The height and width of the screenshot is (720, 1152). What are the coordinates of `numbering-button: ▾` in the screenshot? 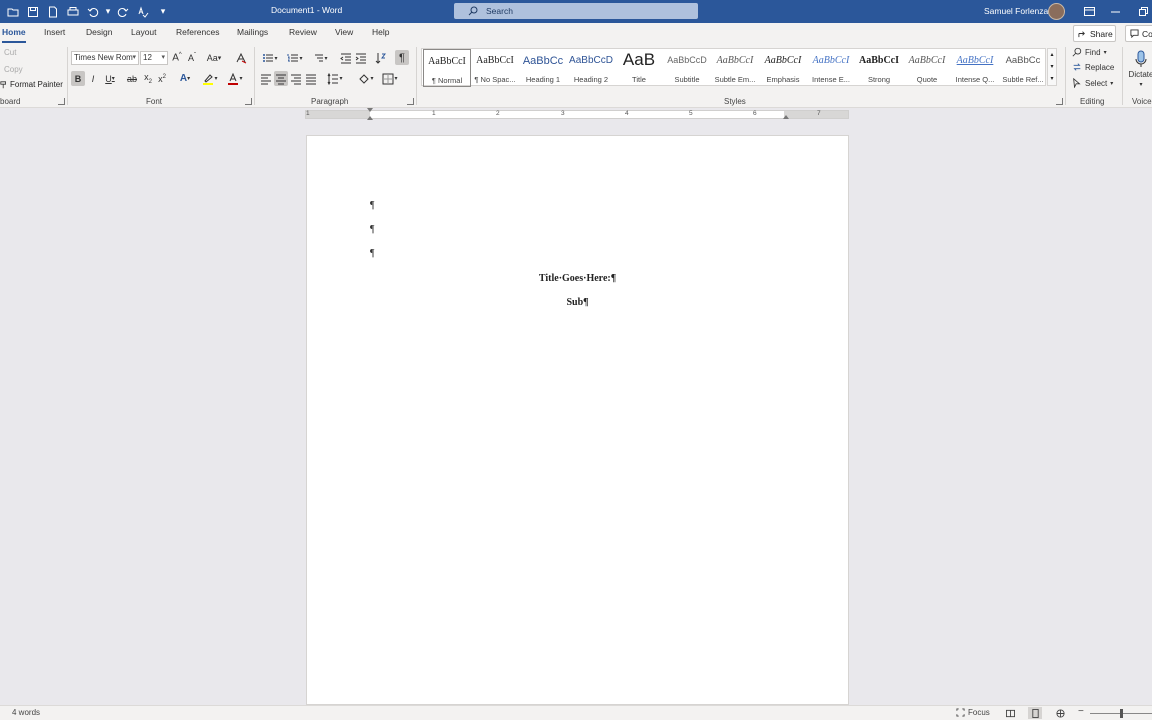 It's located at (295, 58).